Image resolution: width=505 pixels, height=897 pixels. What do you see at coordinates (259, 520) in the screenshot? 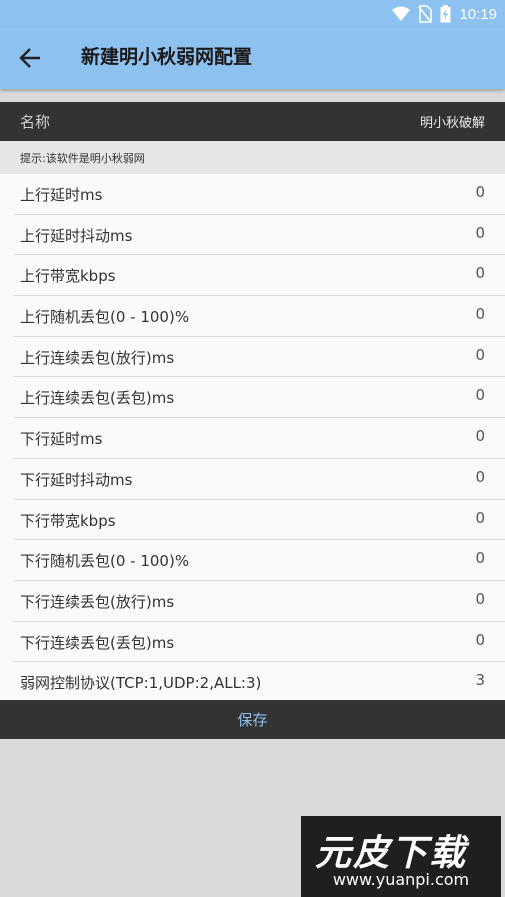
I see `setting-row: 下行带宽kbps 0` at bounding box center [259, 520].